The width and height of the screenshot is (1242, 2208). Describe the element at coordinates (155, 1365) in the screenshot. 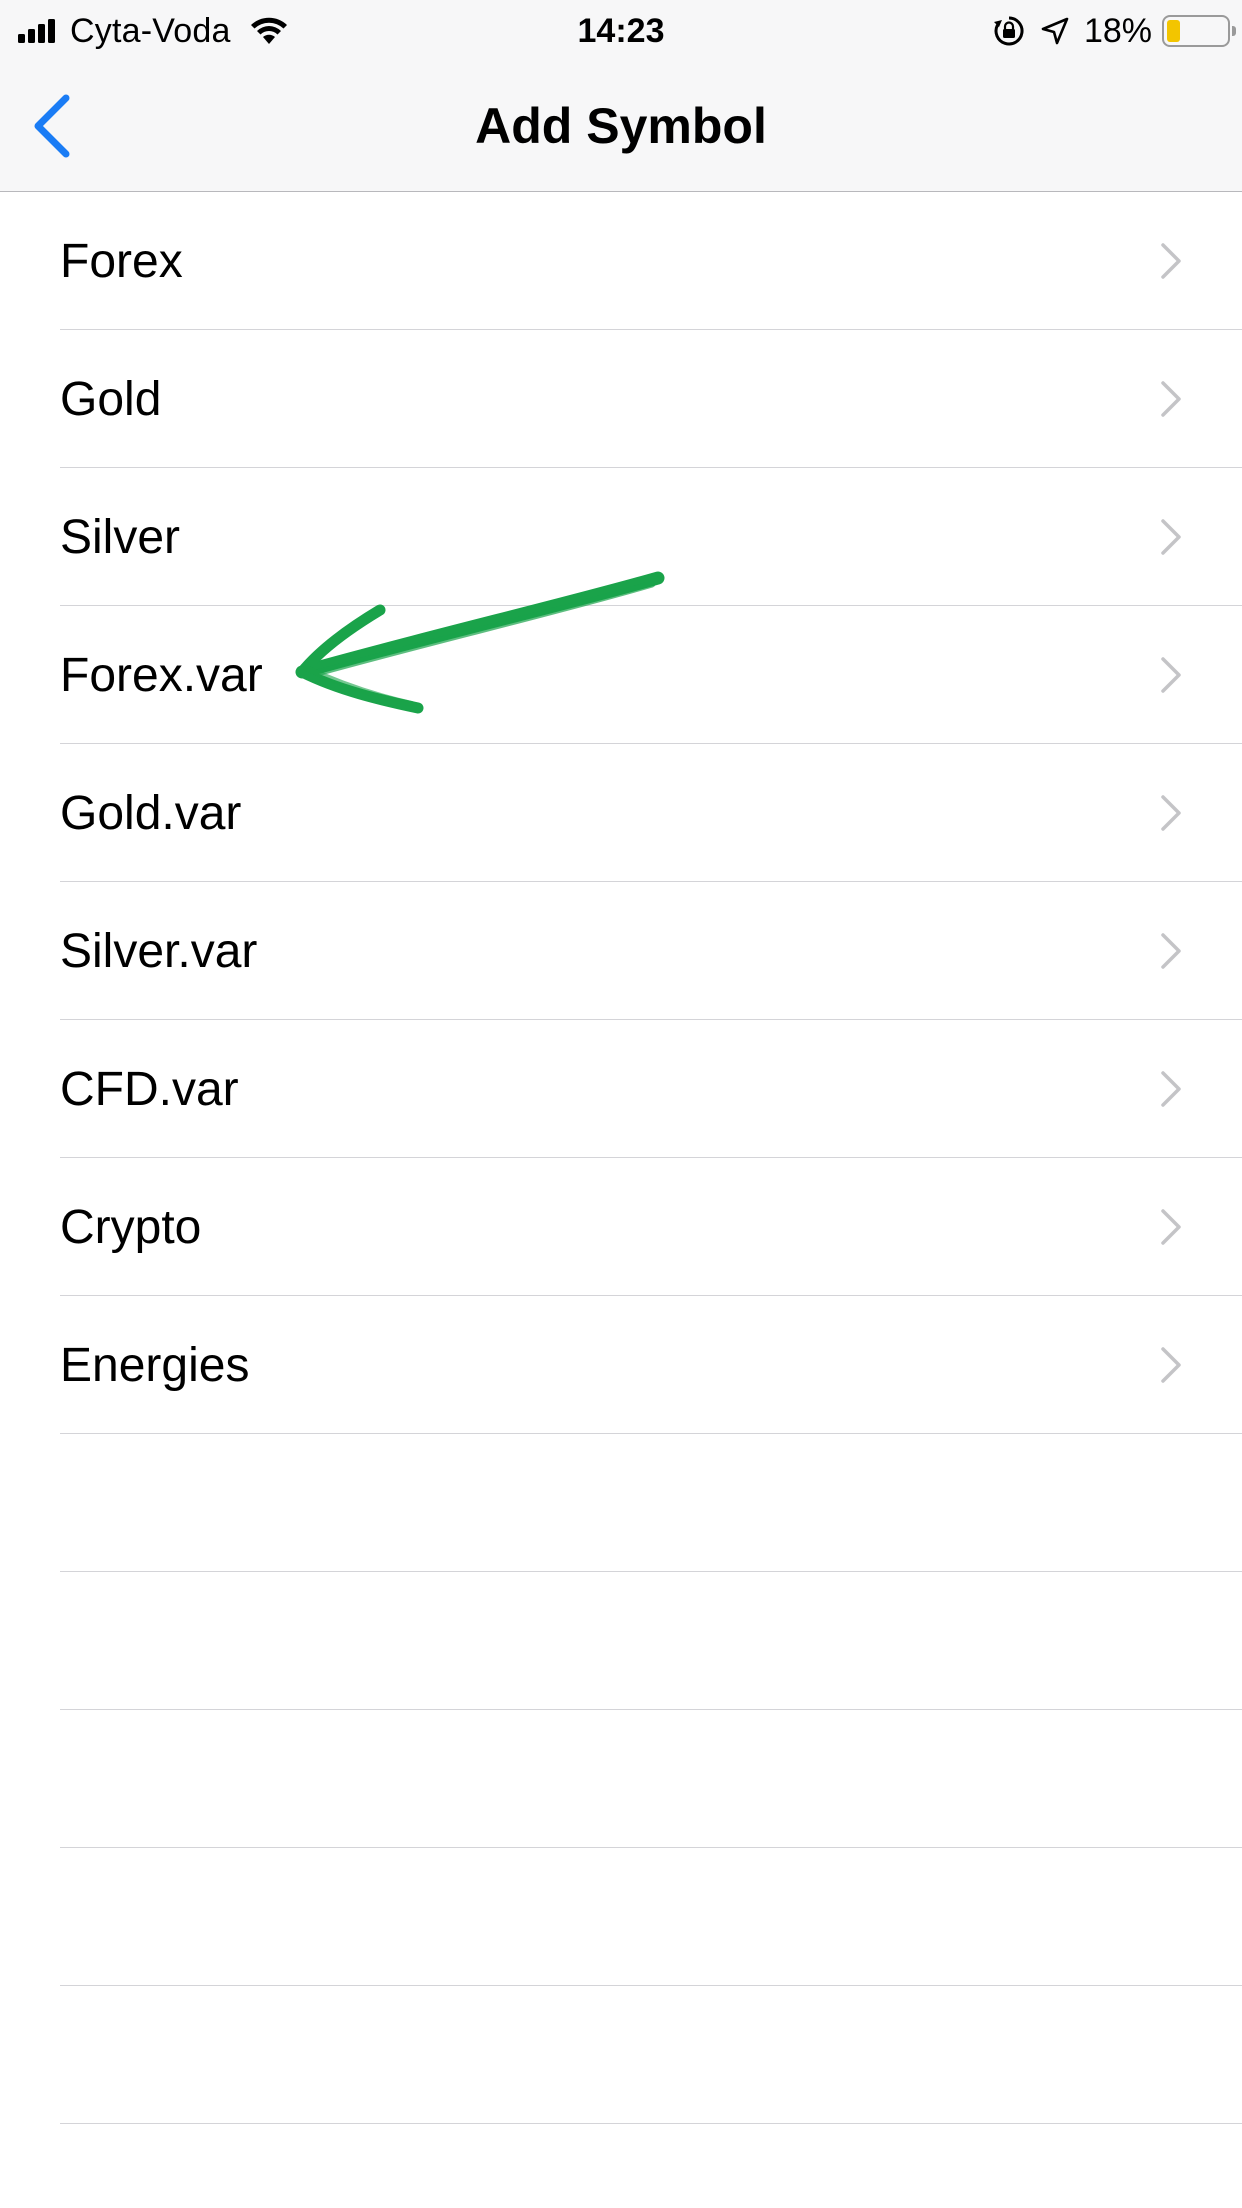

I see `list-item-label: Energies` at that location.